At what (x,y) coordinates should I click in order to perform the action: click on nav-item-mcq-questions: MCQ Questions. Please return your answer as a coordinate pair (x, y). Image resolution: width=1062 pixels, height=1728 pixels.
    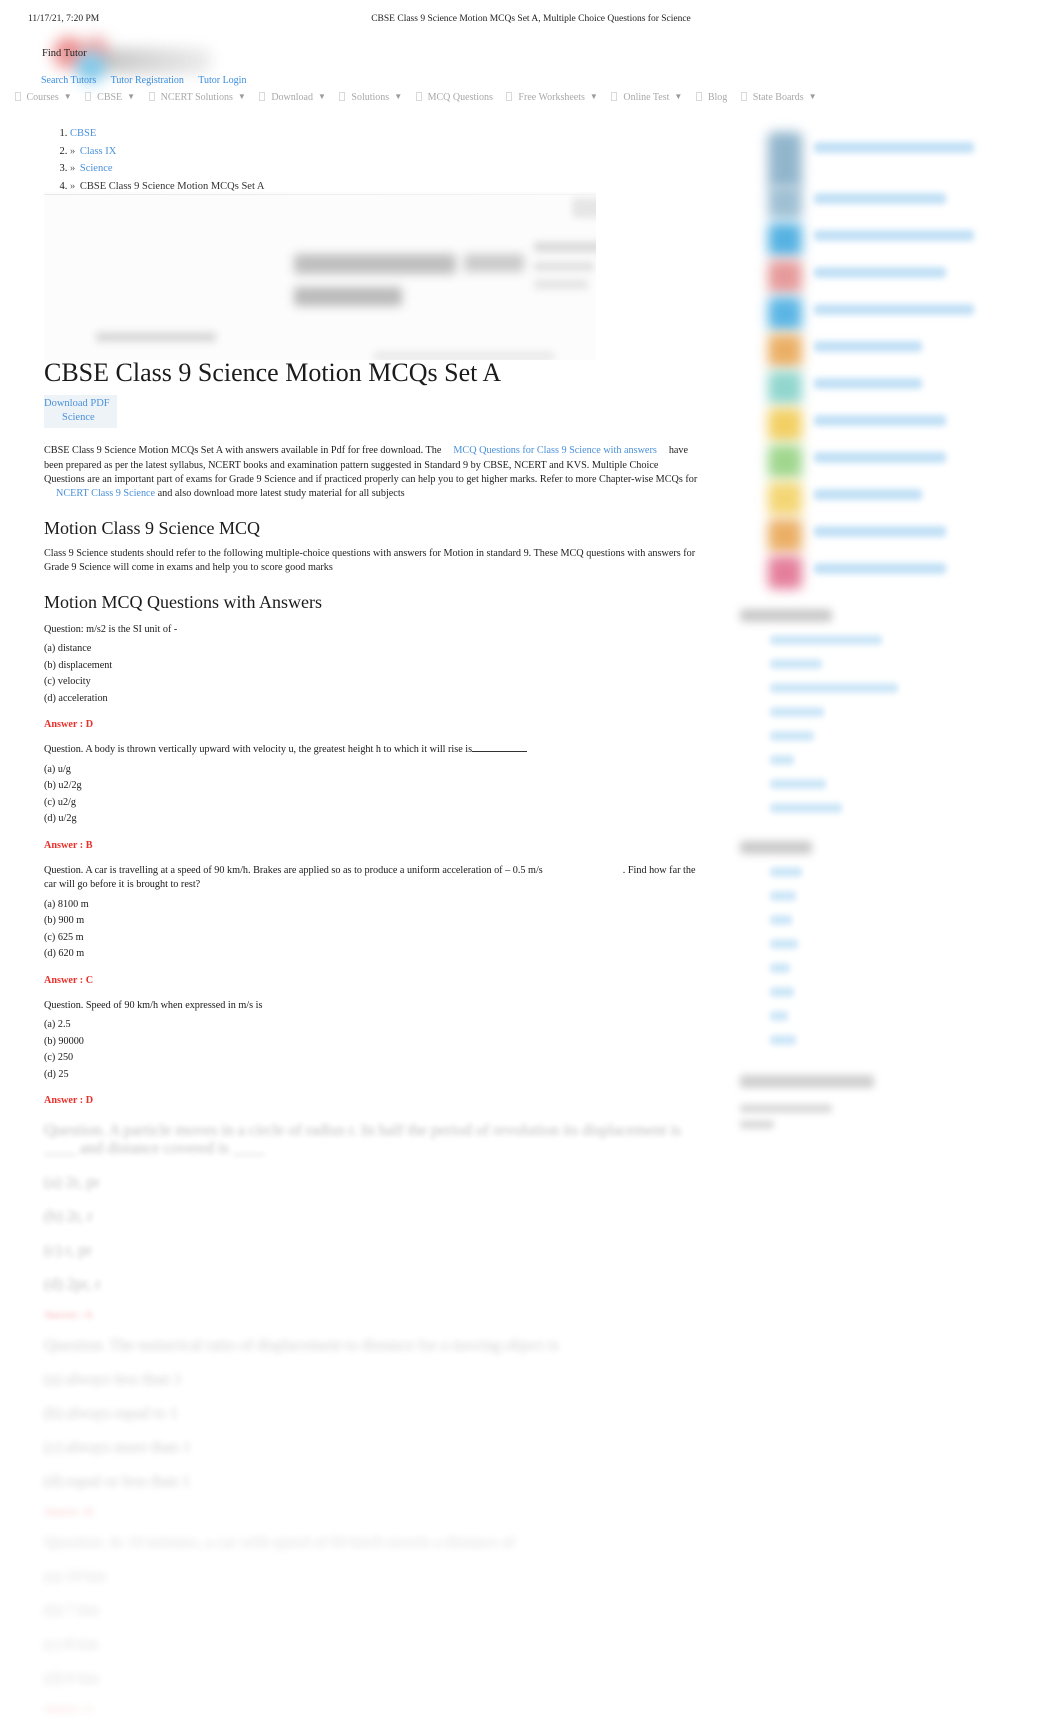
    Looking at the image, I should click on (454, 97).